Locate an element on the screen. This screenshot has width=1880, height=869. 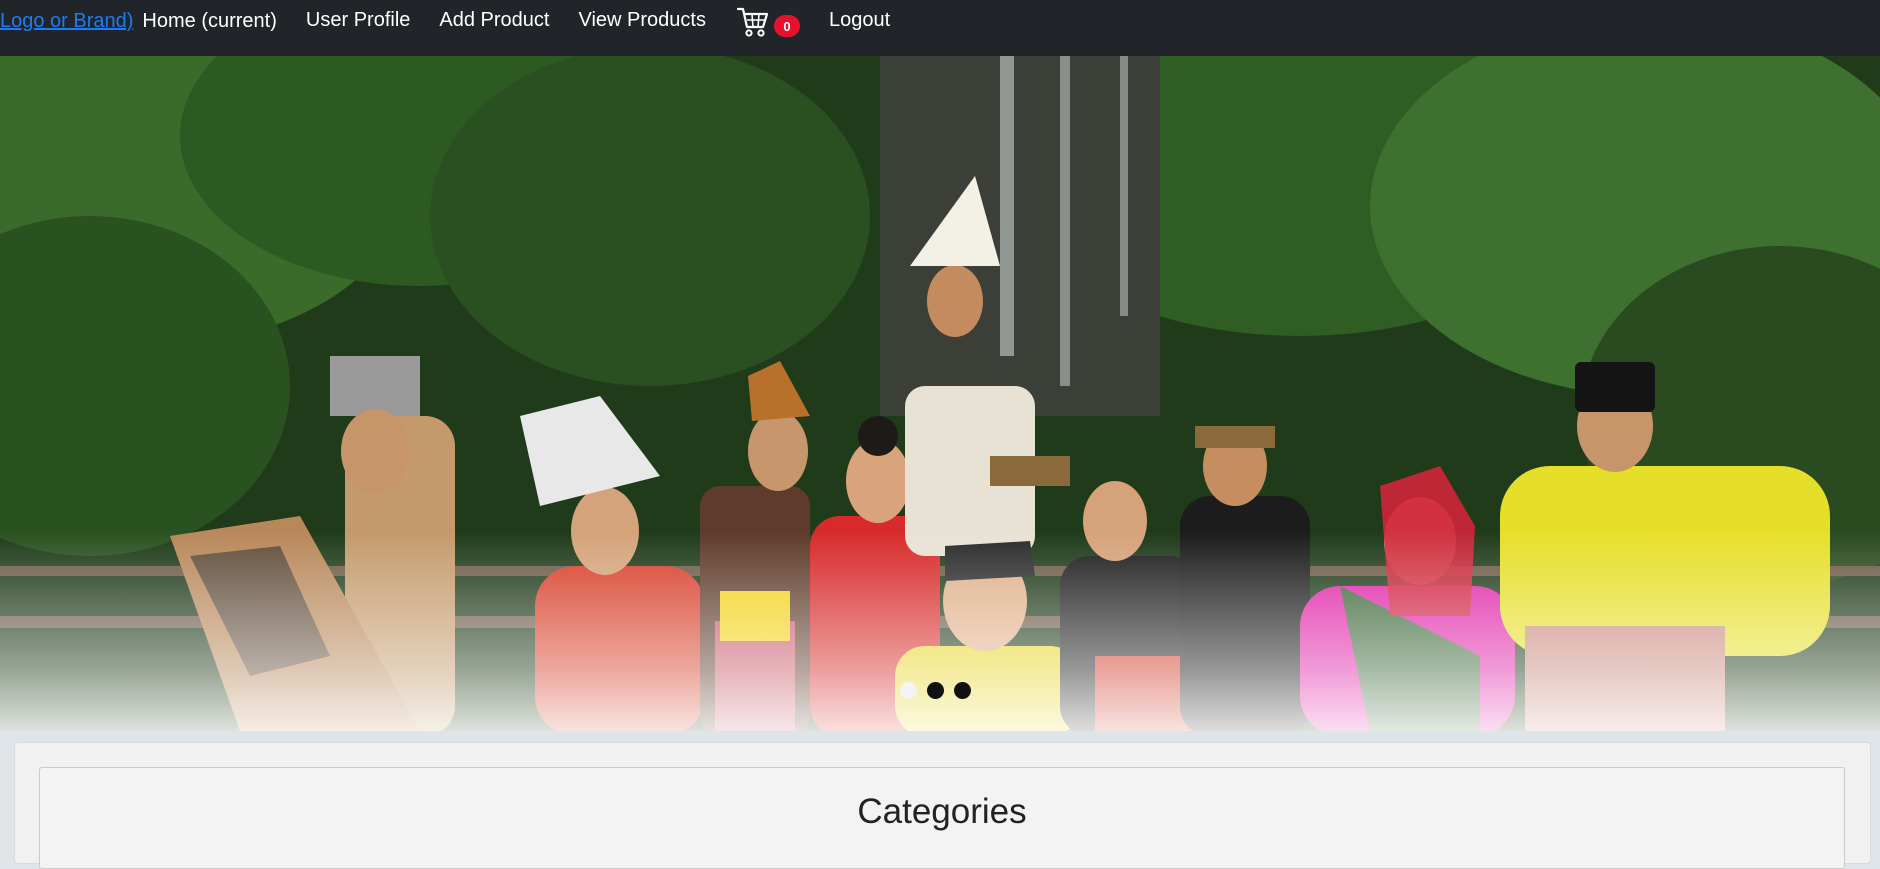
nav-logout-link: Logout is located at coordinates (859, 20).